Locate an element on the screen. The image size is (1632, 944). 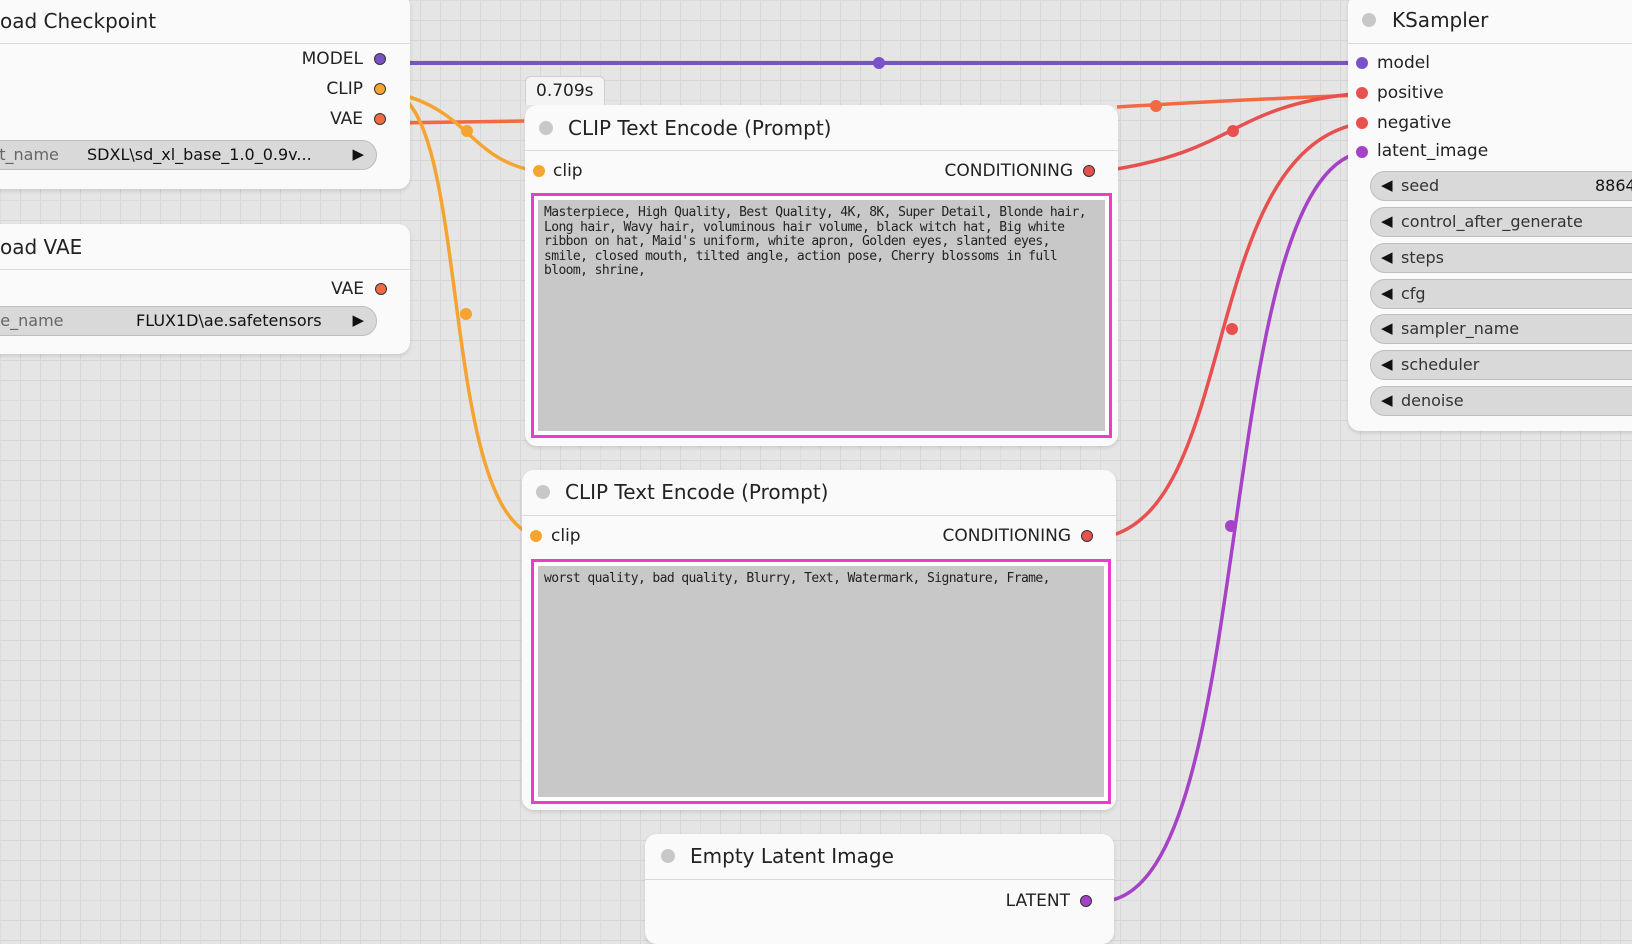
input-label-model: model is located at coordinates (1403, 63).